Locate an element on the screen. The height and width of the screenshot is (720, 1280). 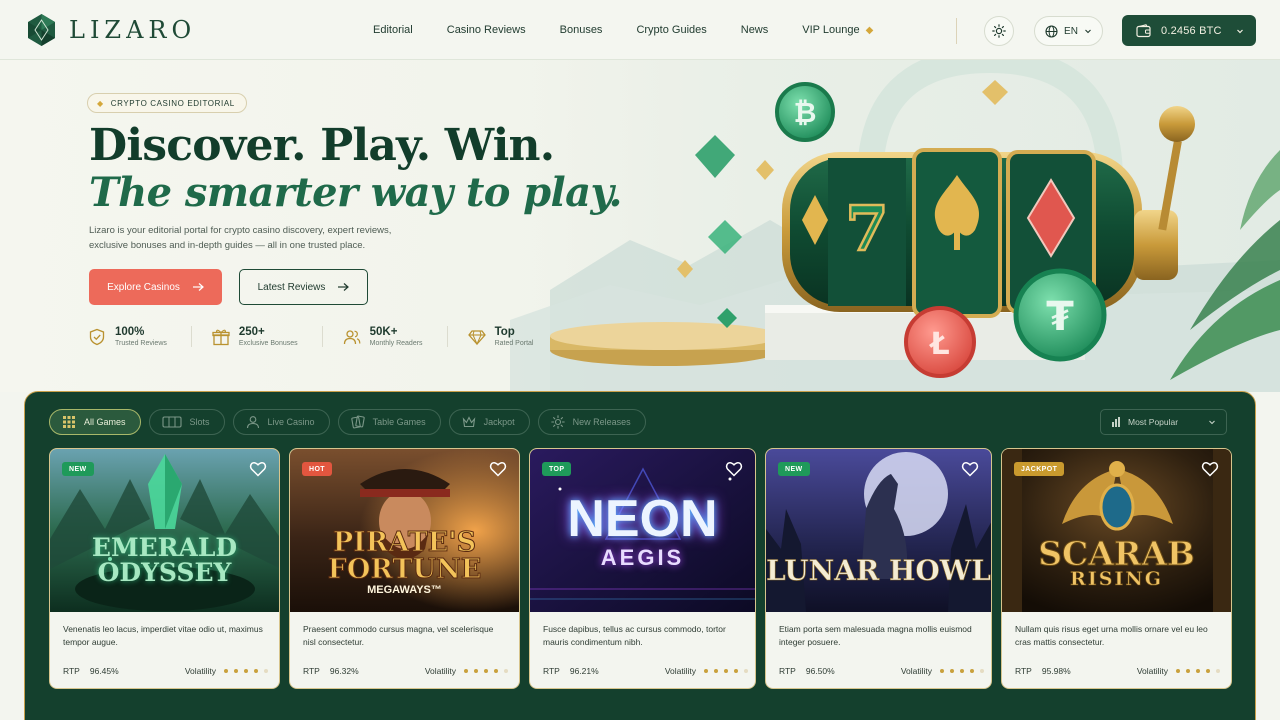
stat-value: Top is located at coordinates (504, 332).